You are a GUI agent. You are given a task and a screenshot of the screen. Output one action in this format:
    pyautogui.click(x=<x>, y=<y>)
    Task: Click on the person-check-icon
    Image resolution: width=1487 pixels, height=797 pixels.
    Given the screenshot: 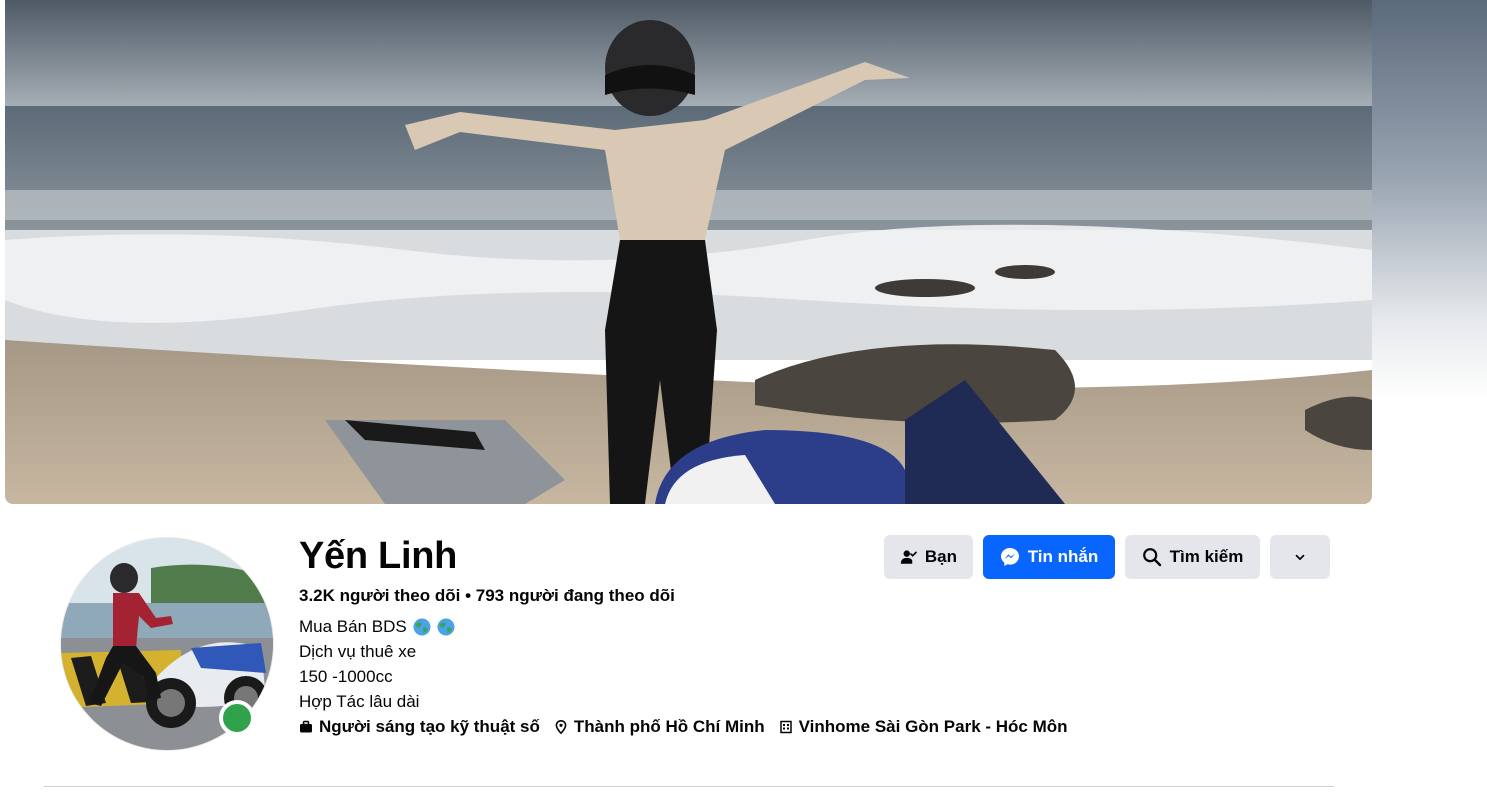 What is the action you would take?
    pyautogui.click(x=908, y=557)
    